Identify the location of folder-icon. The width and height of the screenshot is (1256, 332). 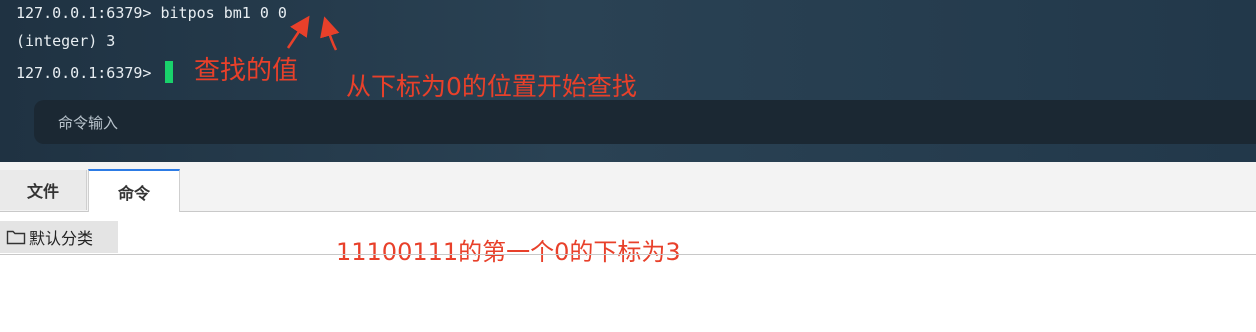
(16, 237).